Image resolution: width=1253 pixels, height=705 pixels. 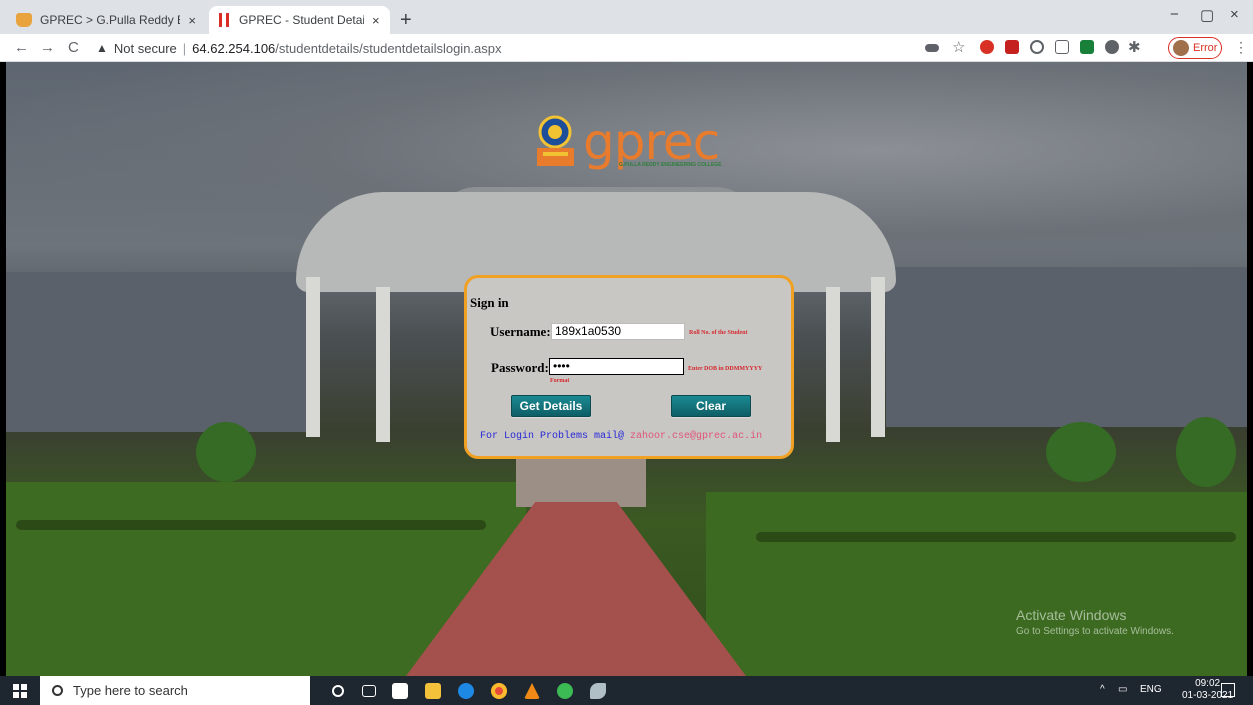 I want to click on help-label: For Login Problems mail@, so click(x=552, y=436).